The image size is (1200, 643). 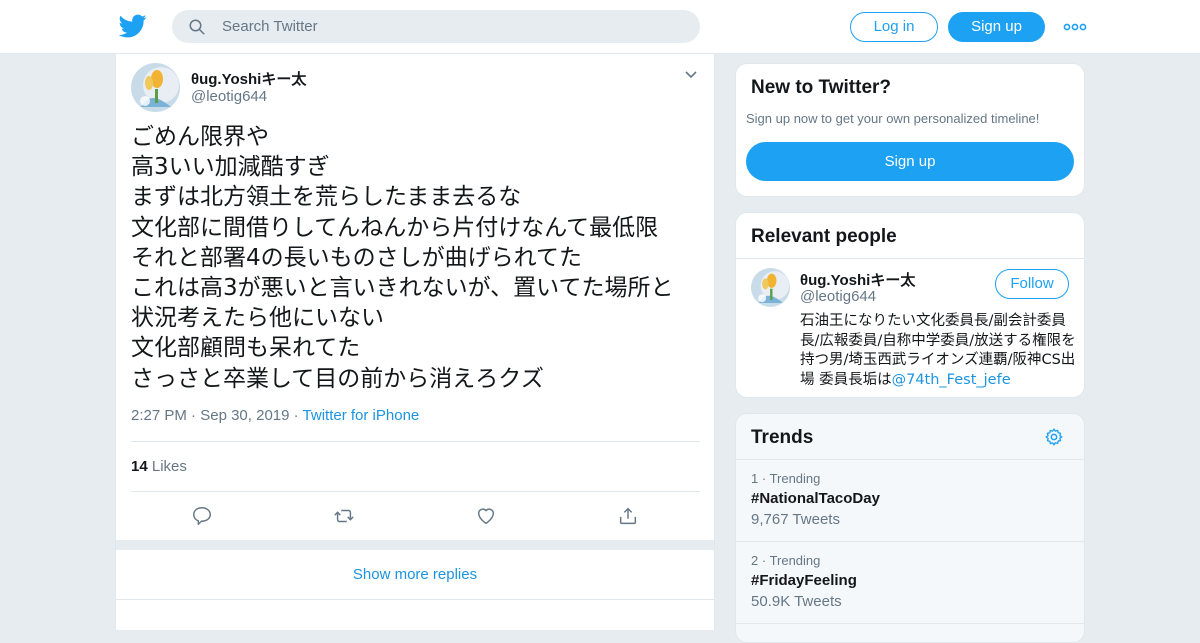 What do you see at coordinates (691, 75) in the screenshot?
I see `chevron-down-icon` at bounding box center [691, 75].